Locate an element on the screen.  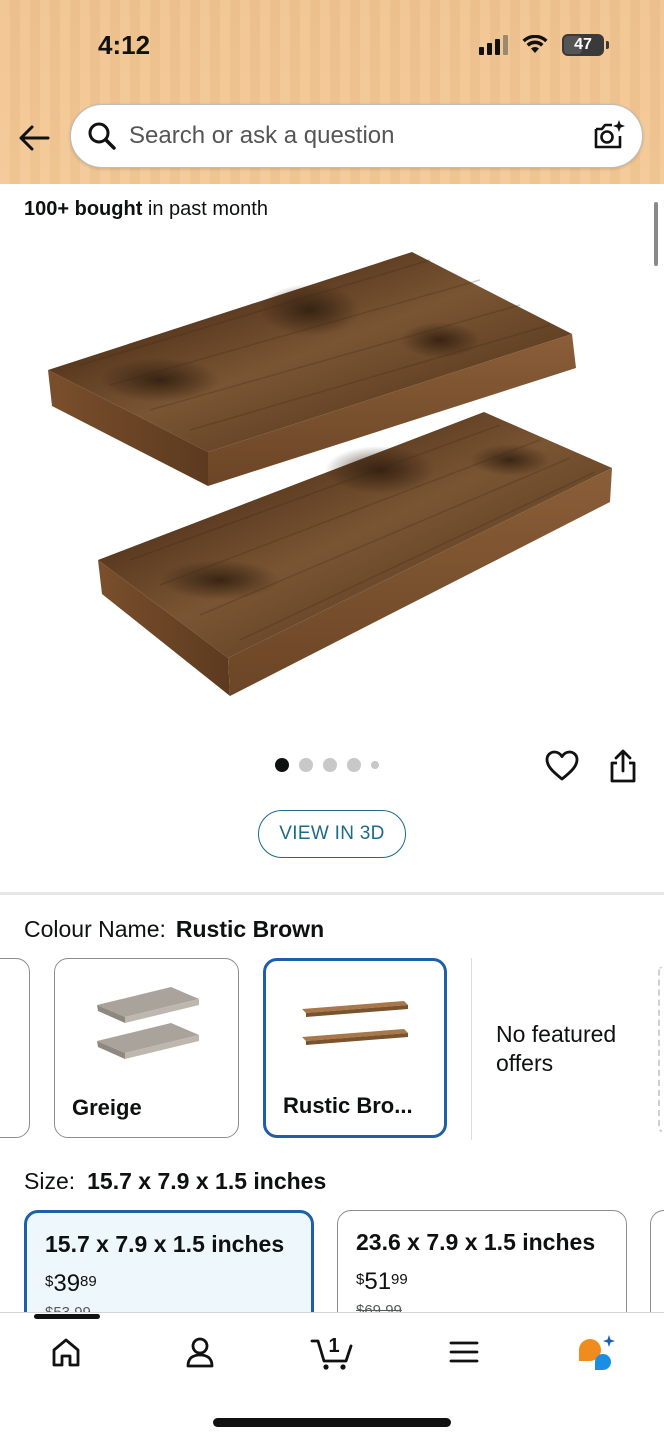
bought-period: in past month is located at coordinates (205, 209).